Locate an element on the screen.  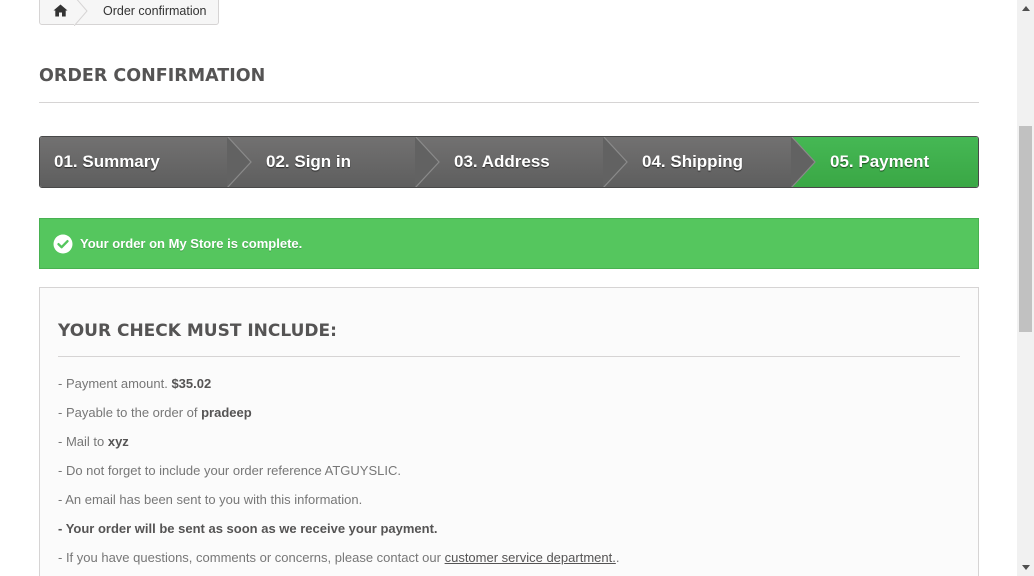
home-icon is located at coordinates (60, 10).